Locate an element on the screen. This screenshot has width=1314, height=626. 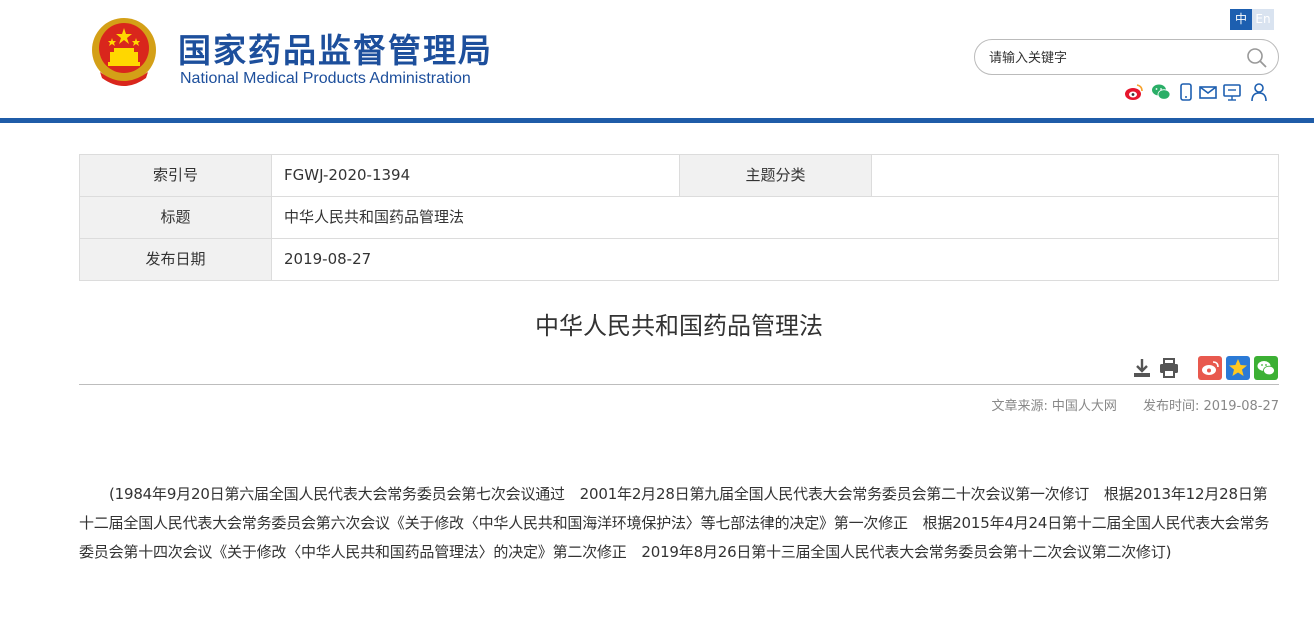
search-box is located at coordinates (1126, 57).